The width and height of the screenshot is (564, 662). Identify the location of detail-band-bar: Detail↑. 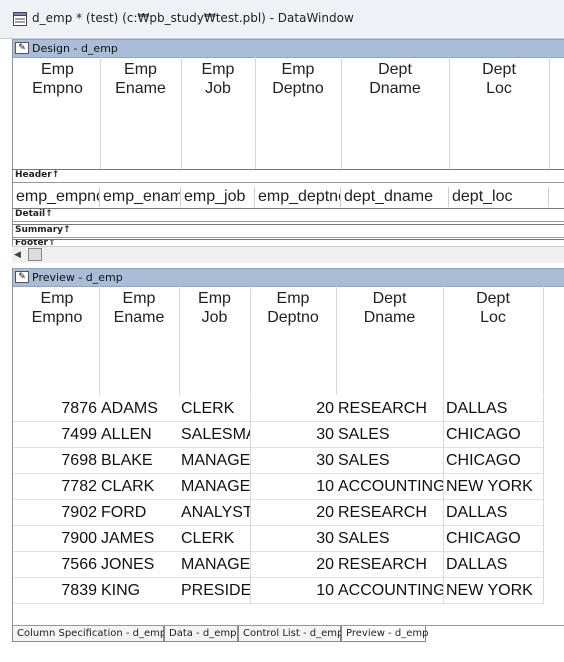
(288, 215).